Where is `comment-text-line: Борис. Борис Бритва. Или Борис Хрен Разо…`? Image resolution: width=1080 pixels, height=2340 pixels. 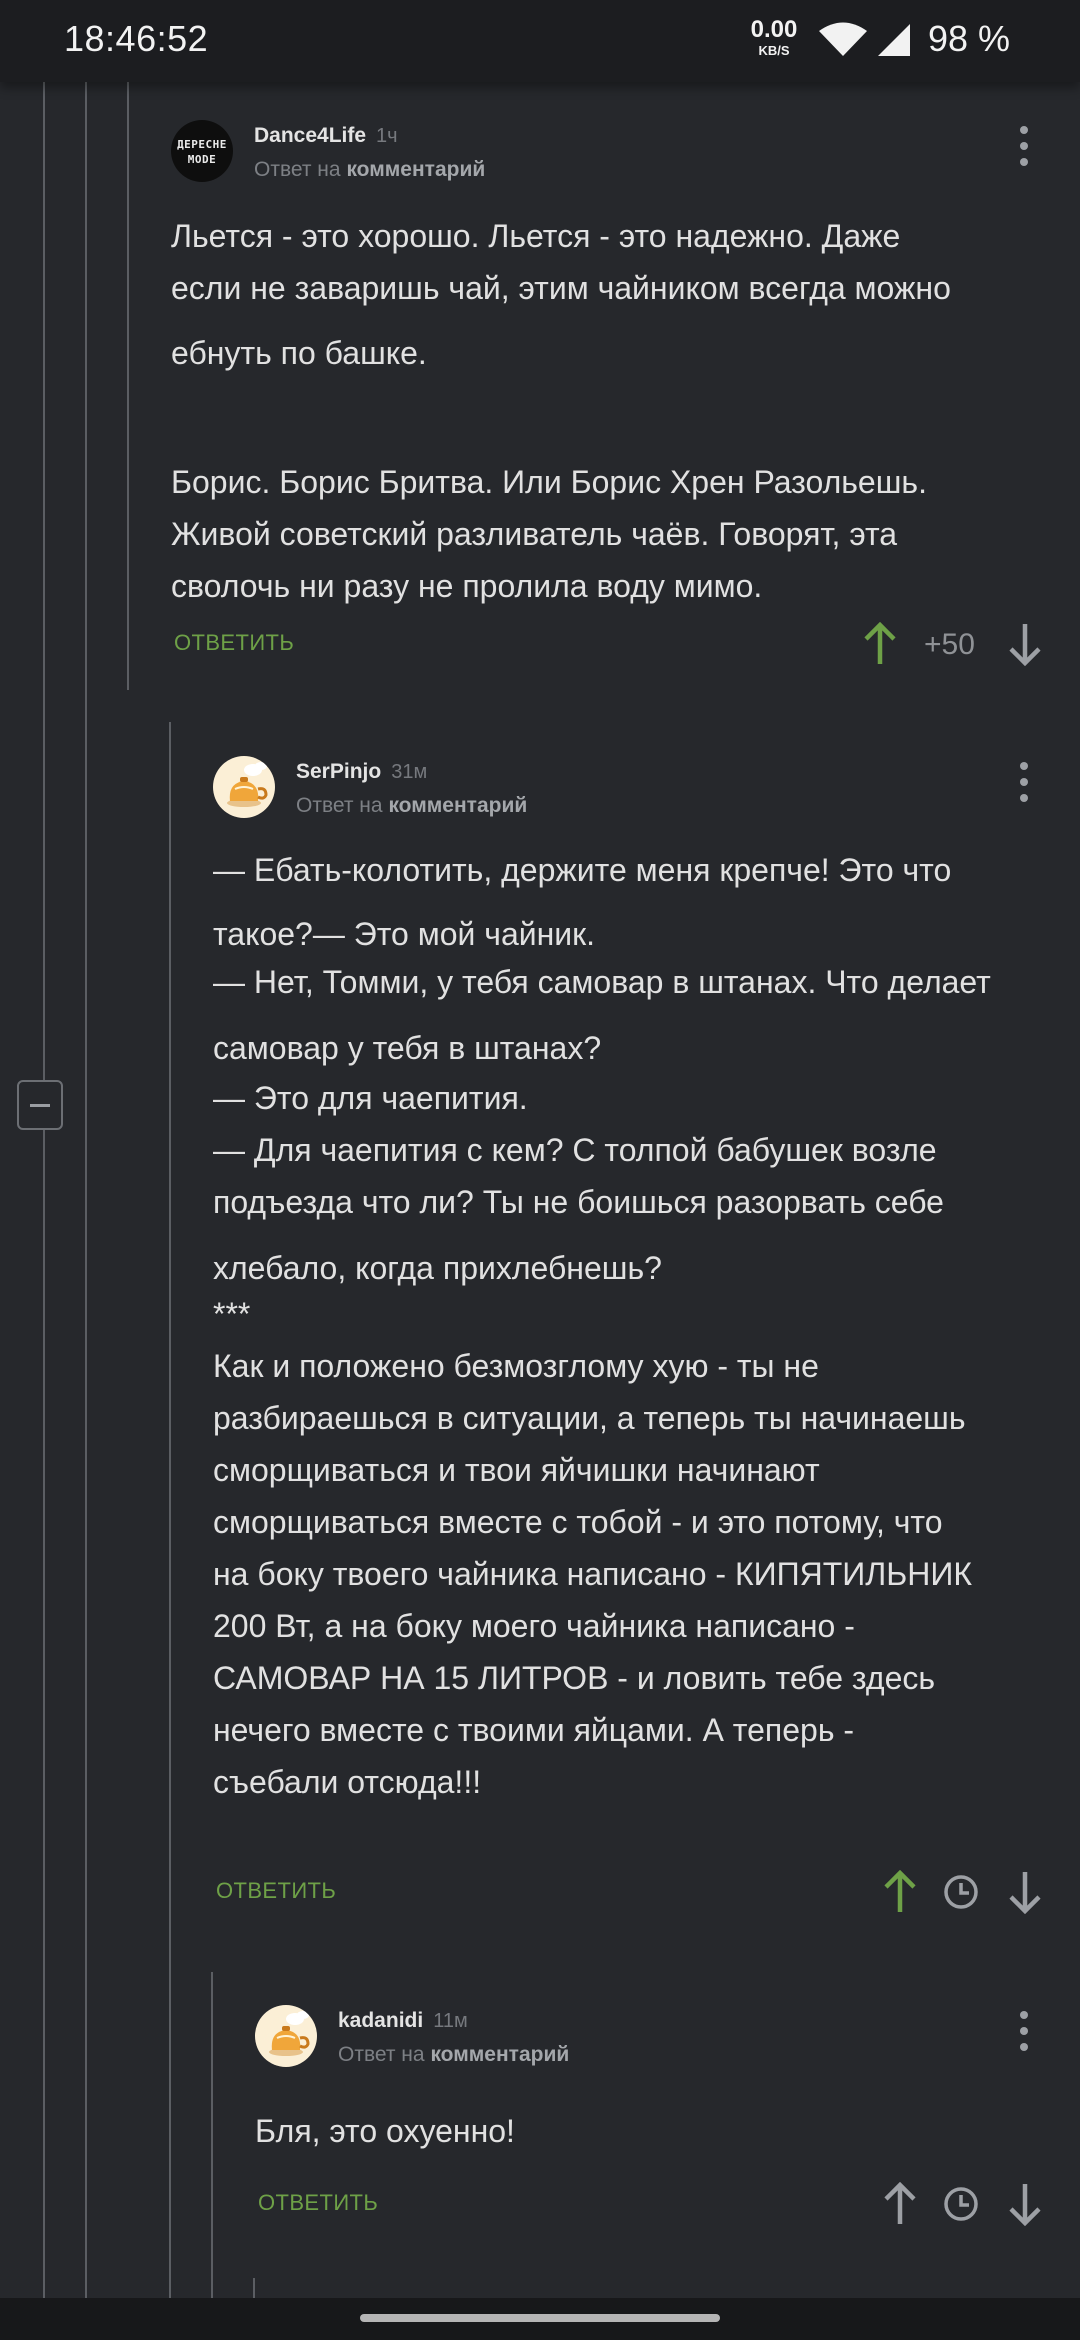
comment-text-line: Борис. Борис Бритва. Или Борис Хрен Разо… is located at coordinates (549, 482).